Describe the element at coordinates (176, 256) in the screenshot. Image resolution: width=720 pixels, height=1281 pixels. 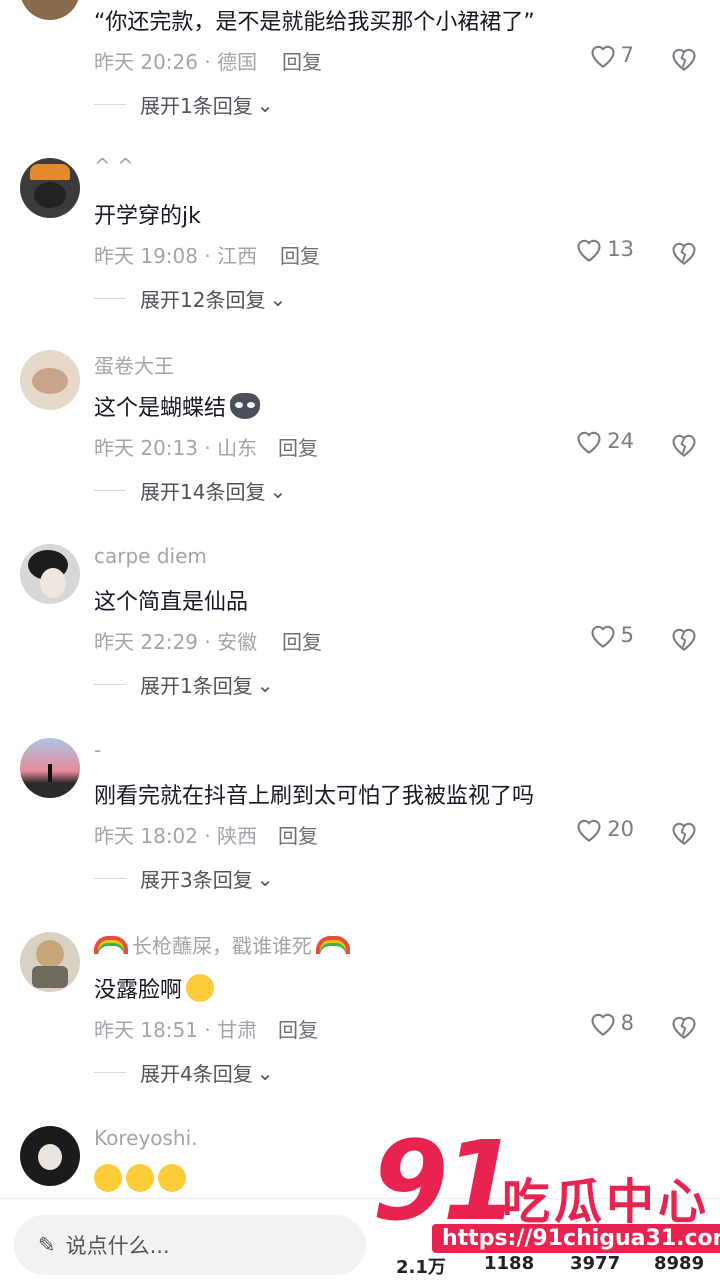
I see `comment-meta: 昨天 19:08 · 江西` at that location.